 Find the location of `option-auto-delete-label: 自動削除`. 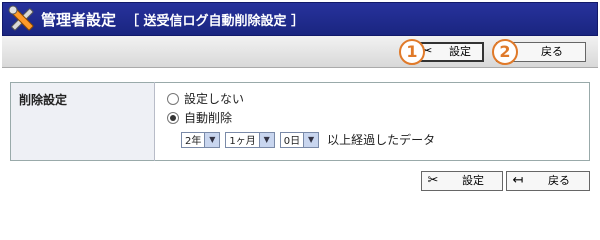

option-auto-delete-label: 自動削除 is located at coordinates (208, 118).